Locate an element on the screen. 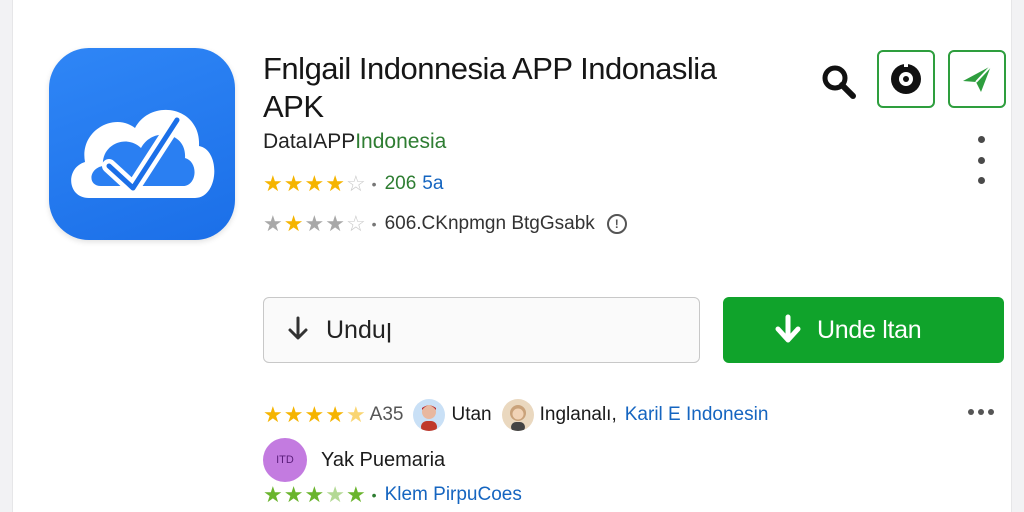  rating-row-primary: ★ ★ ★ ★ ☆ • 206 5a is located at coordinates (353, 184).